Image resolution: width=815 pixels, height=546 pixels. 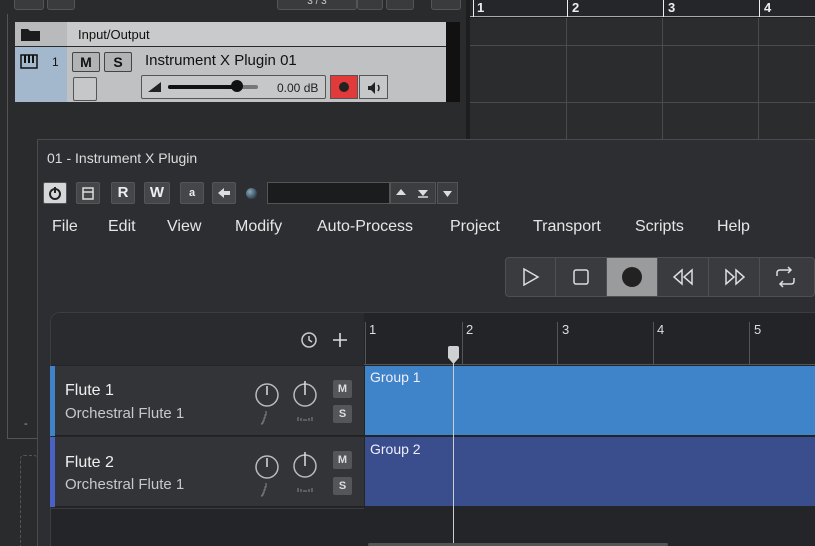 I want to click on ruler-label: 5, so click(x=758, y=329).